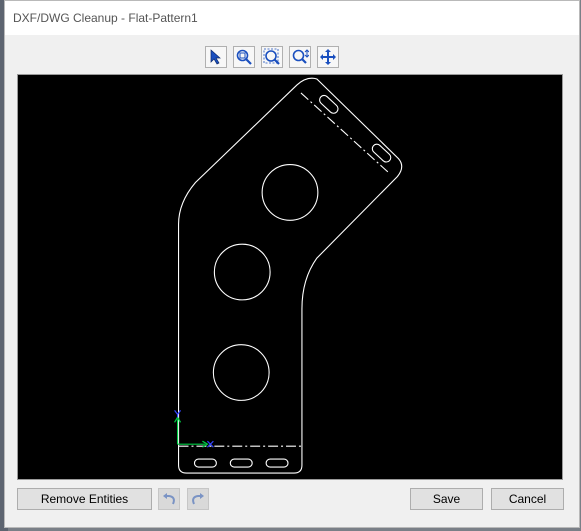  I want to click on select-icon, so click(215, 57).